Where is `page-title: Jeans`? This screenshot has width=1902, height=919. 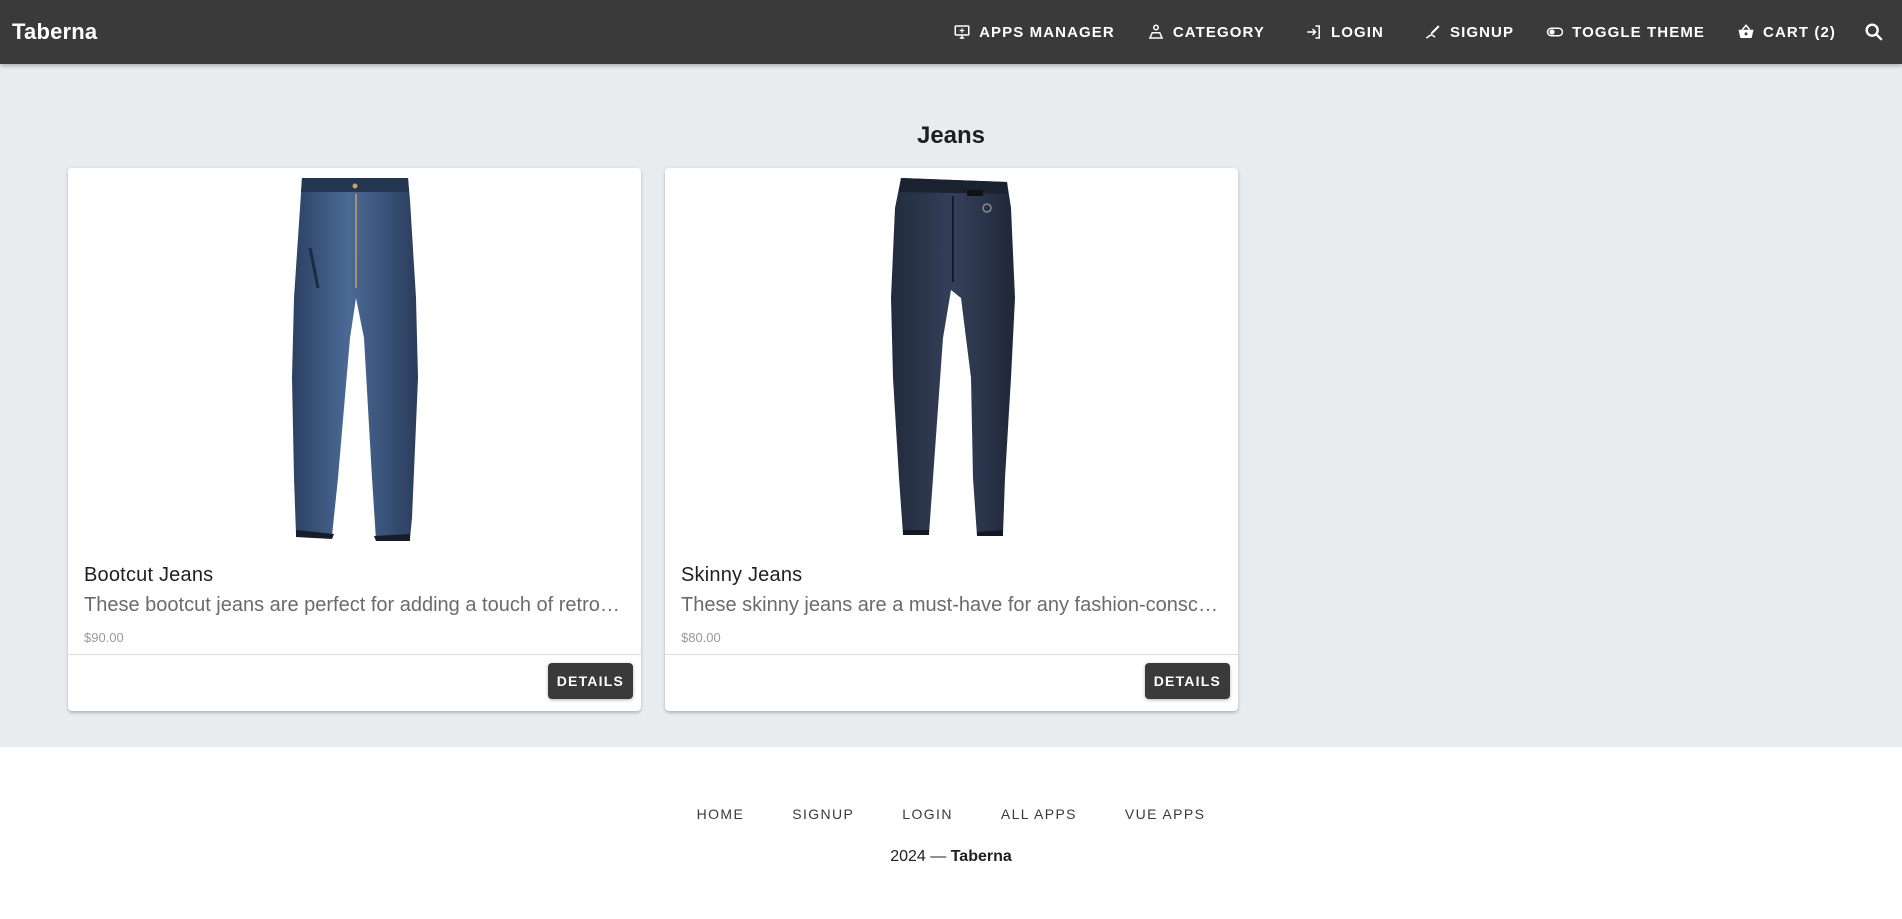 page-title: Jeans is located at coordinates (951, 135).